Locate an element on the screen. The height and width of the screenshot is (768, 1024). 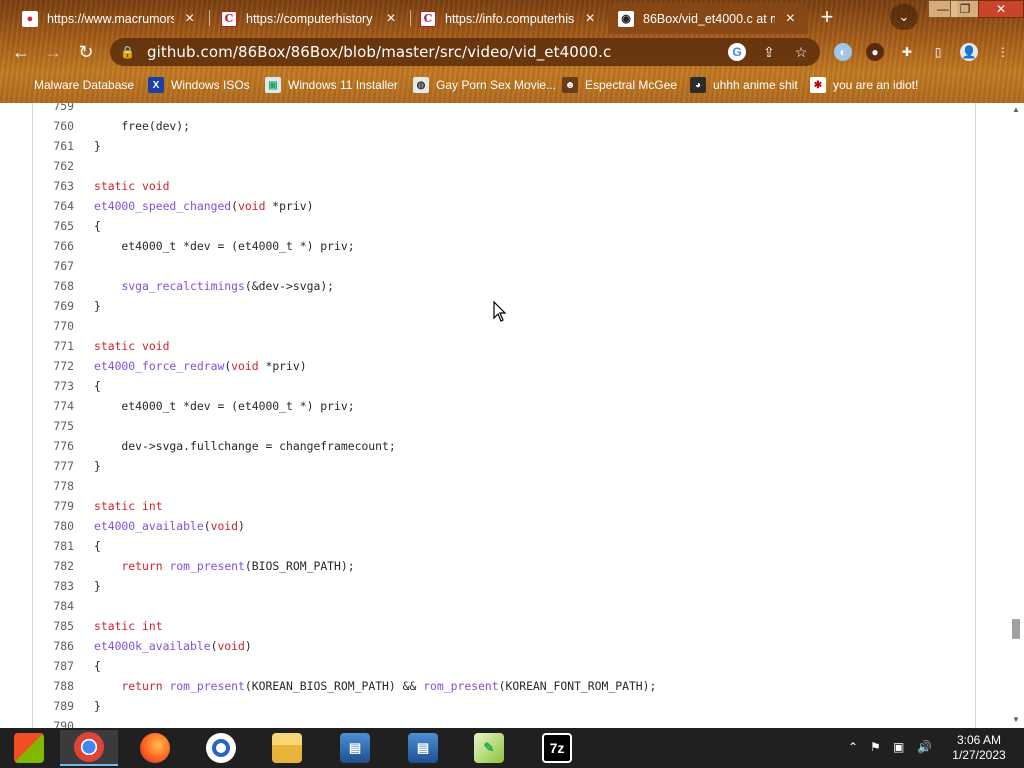
close-window-button: ✕ is located at coordinates (1001, 9).